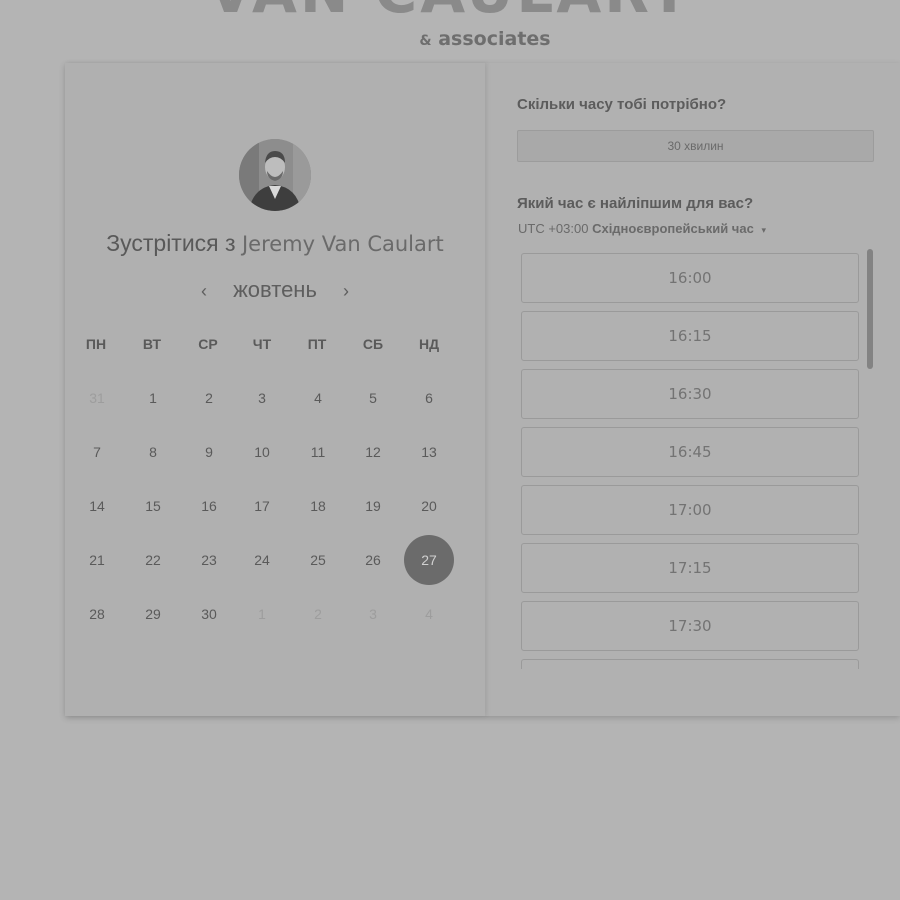  I want to click on calendar-day: 10, so click(262, 452).